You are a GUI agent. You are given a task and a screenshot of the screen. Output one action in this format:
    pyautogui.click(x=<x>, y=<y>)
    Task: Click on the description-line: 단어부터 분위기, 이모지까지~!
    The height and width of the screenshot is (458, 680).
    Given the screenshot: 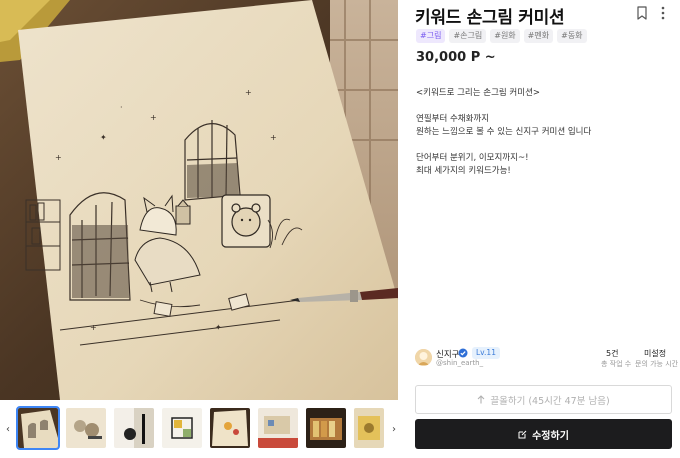 What is the action you would take?
    pyautogui.click(x=472, y=158)
    